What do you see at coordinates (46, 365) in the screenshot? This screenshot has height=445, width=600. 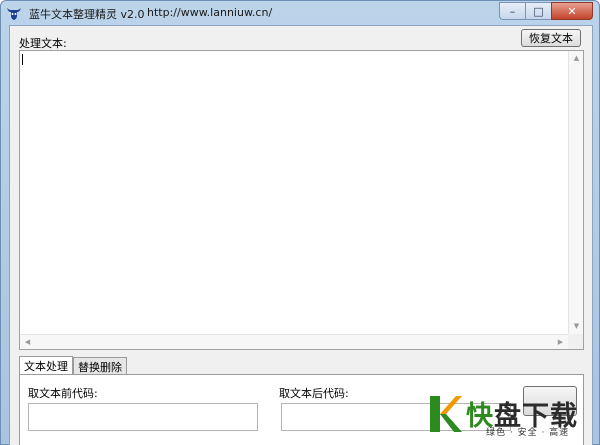 I see `tab-text-processing: 文本处理` at bounding box center [46, 365].